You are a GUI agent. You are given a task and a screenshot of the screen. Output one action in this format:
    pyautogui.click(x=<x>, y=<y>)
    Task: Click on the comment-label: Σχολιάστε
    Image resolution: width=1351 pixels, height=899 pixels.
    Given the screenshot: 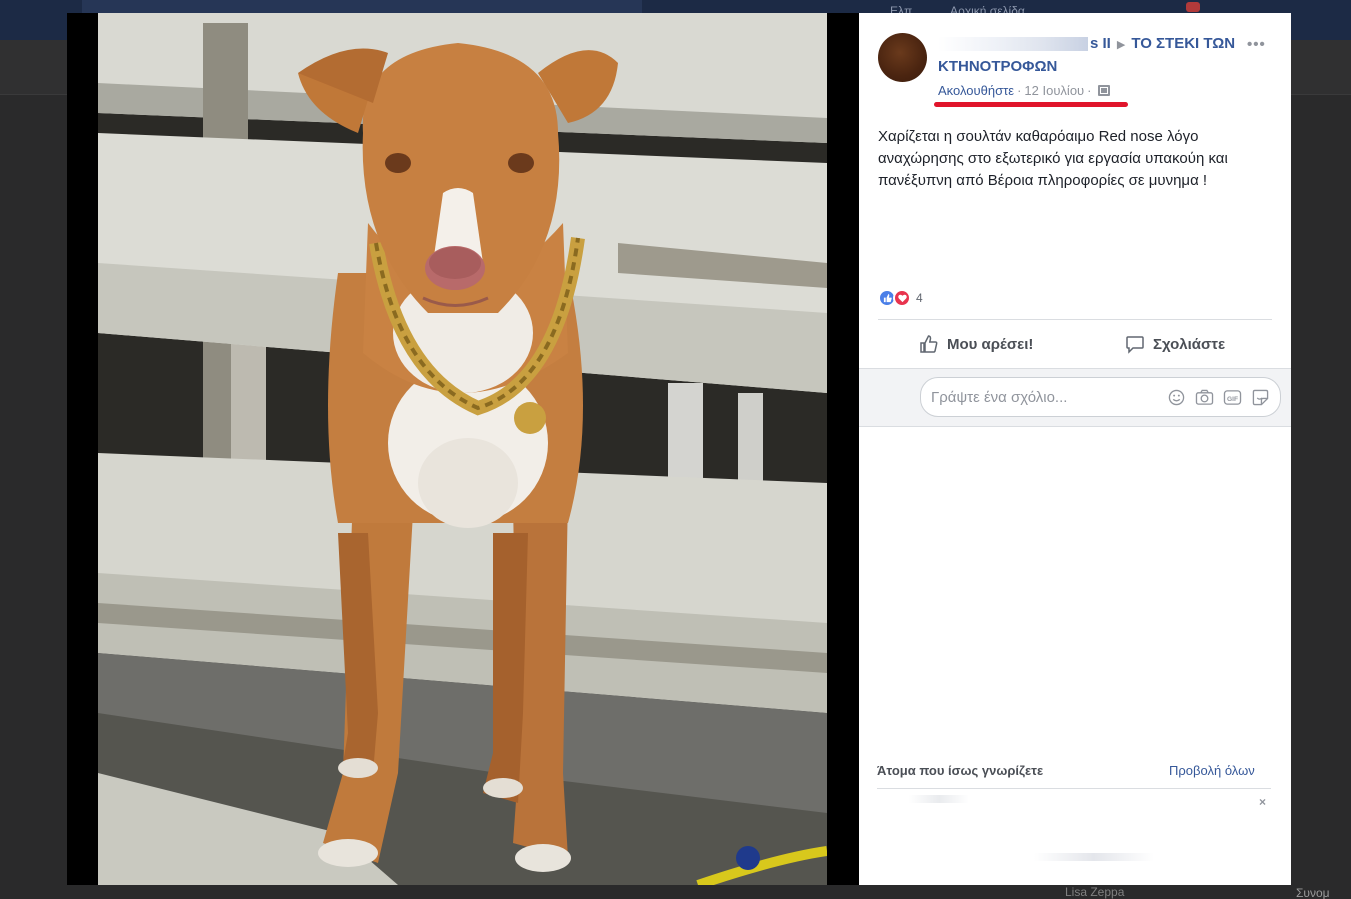 What is the action you would take?
    pyautogui.click(x=1189, y=344)
    